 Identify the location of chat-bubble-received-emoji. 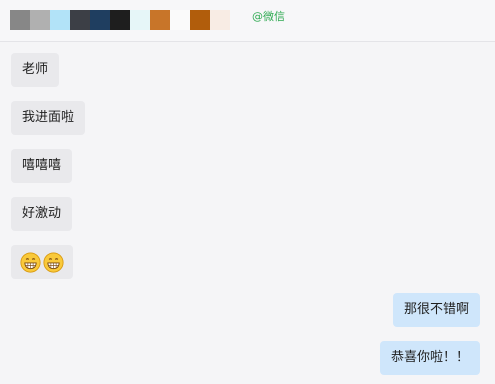
(42, 262).